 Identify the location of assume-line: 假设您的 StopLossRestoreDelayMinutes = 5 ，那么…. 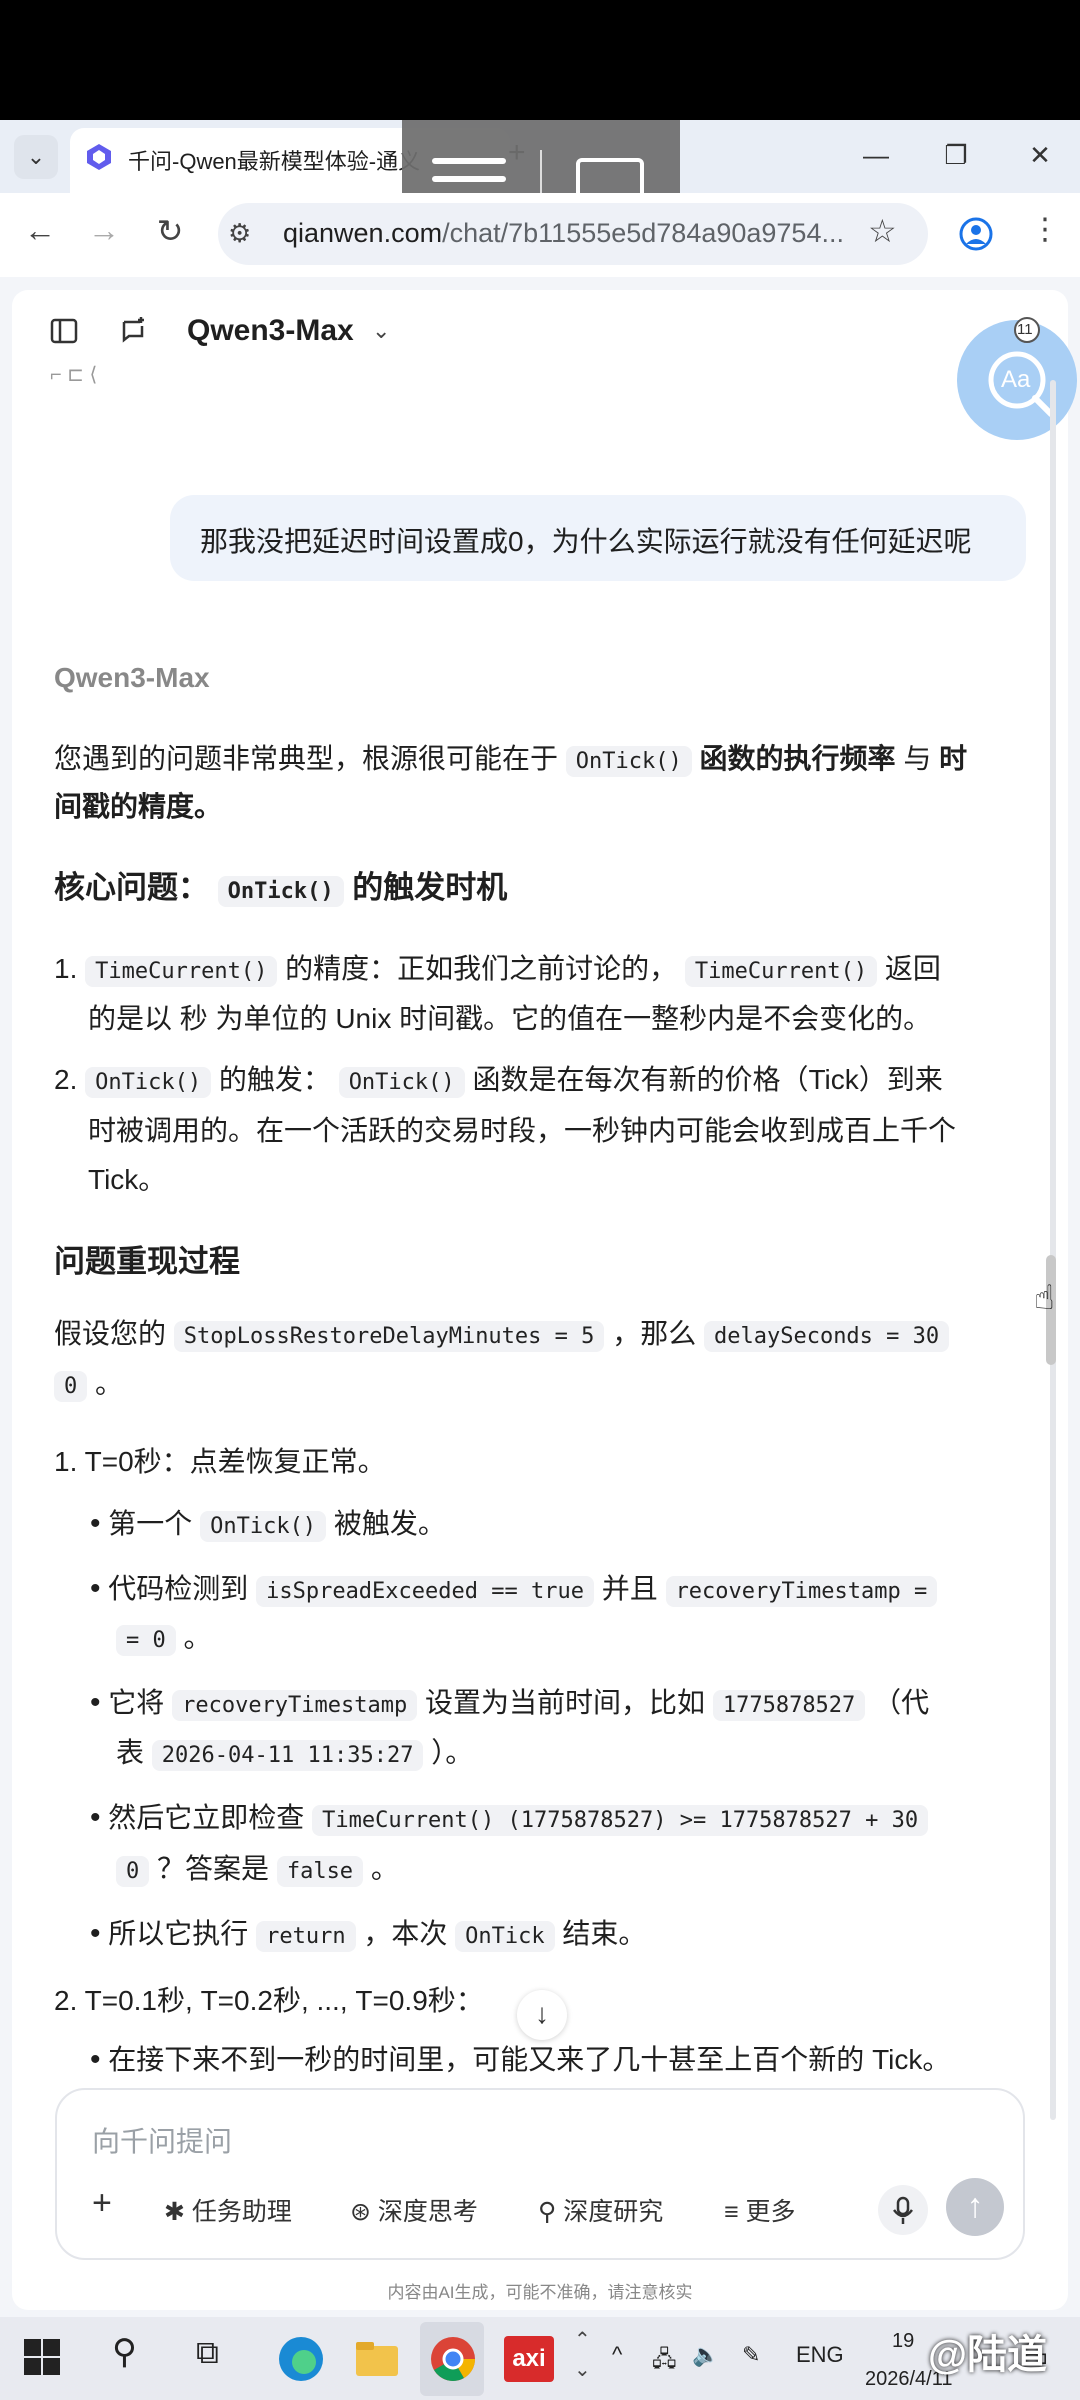
(502, 1335).